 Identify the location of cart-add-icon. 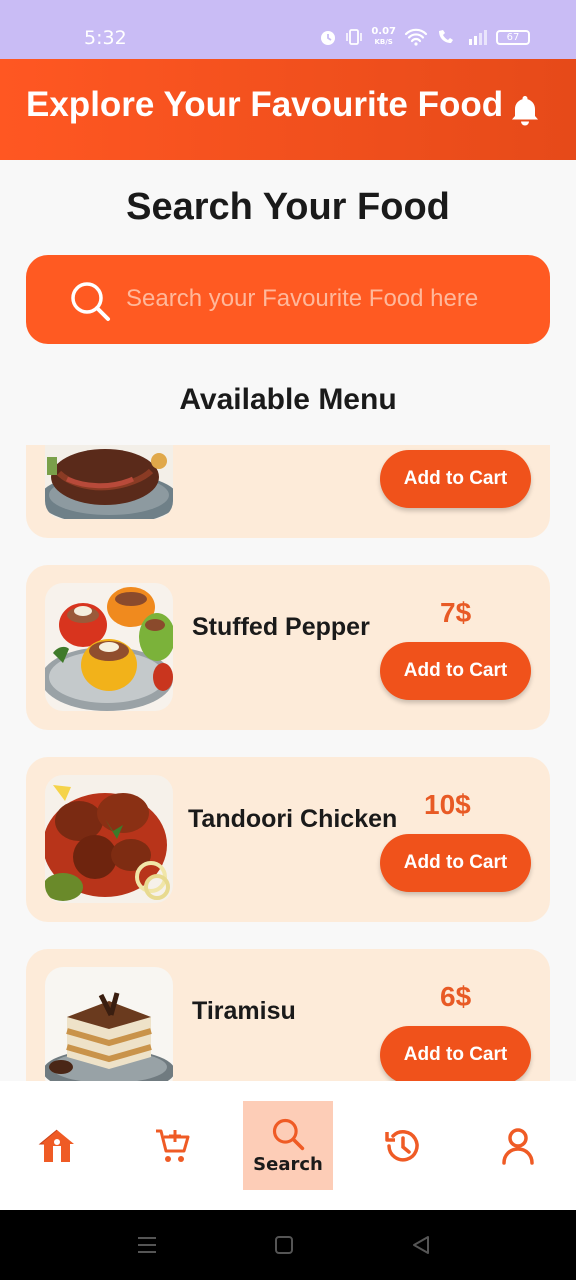
(173, 1145).